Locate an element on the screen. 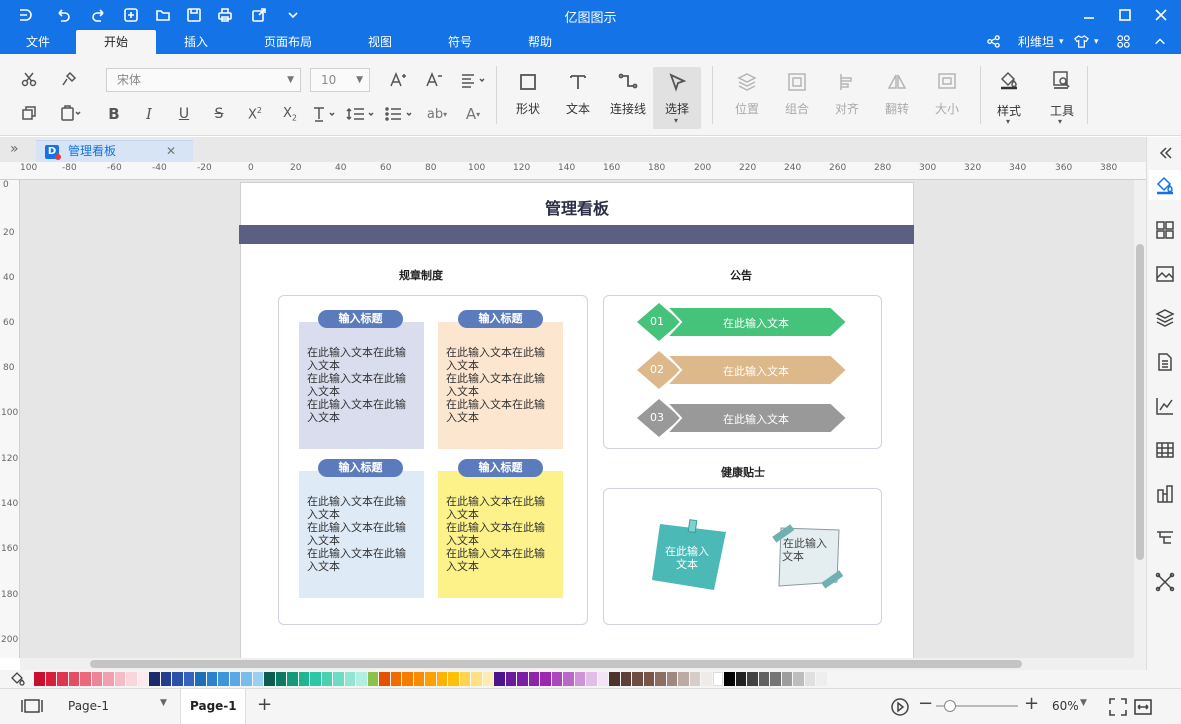 This screenshot has width=1181, height=724. horizontal-scrollbar is located at coordinates (583, 664).